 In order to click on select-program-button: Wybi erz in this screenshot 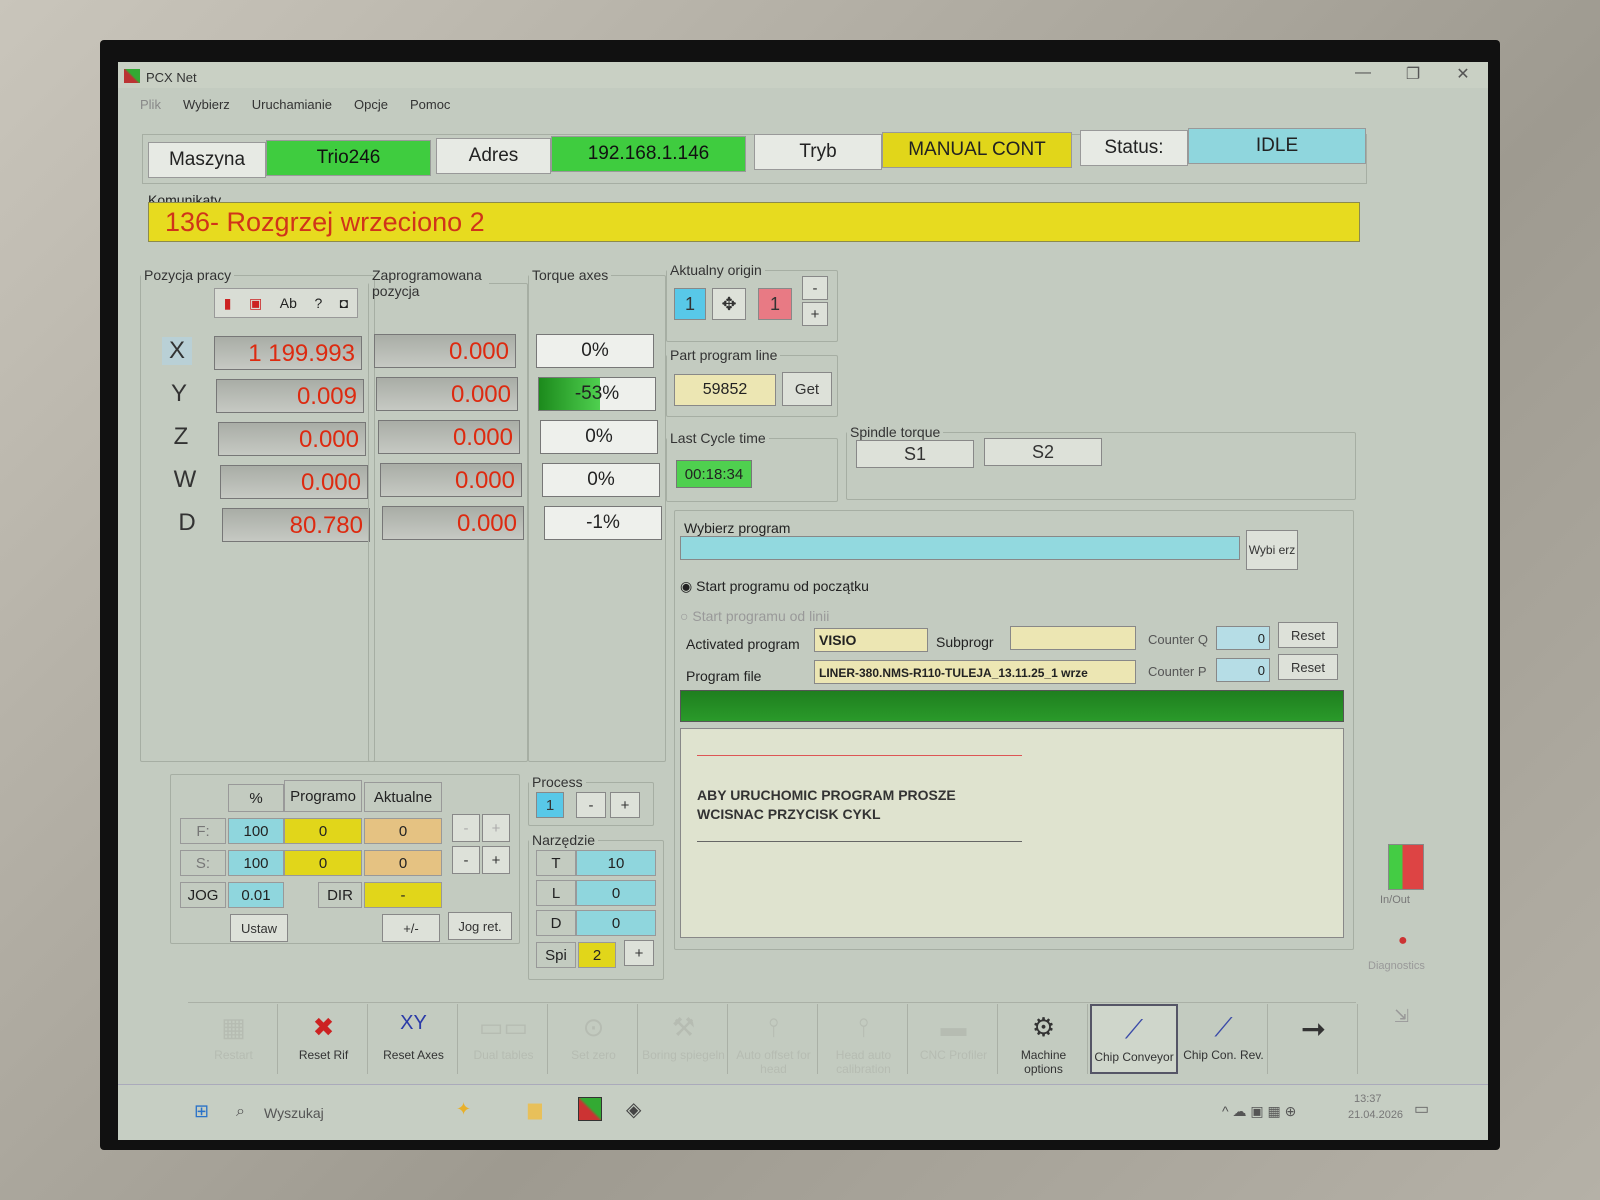, I will do `click(1272, 550)`.